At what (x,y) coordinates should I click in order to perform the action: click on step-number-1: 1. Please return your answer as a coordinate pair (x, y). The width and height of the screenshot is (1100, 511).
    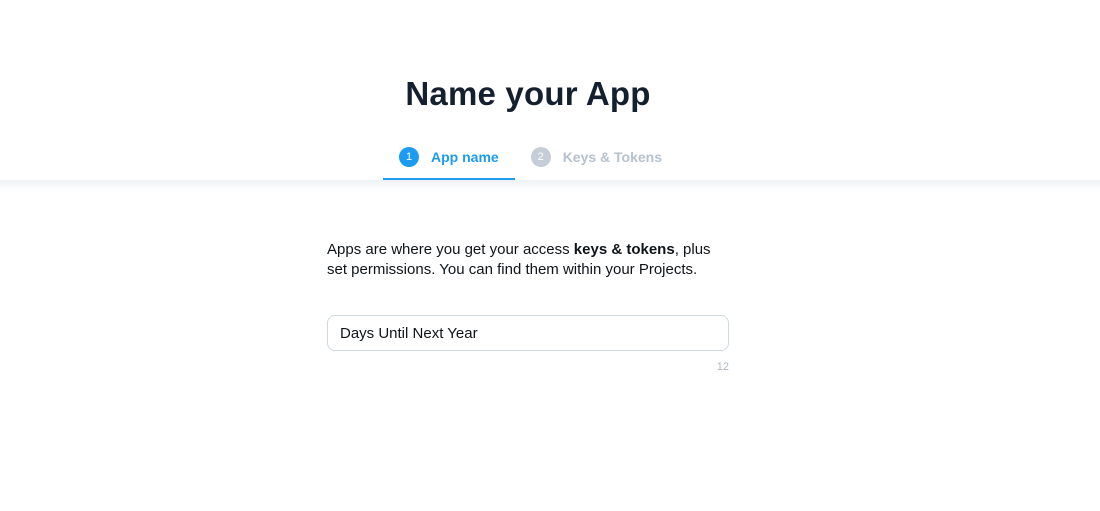
    Looking at the image, I should click on (409, 157).